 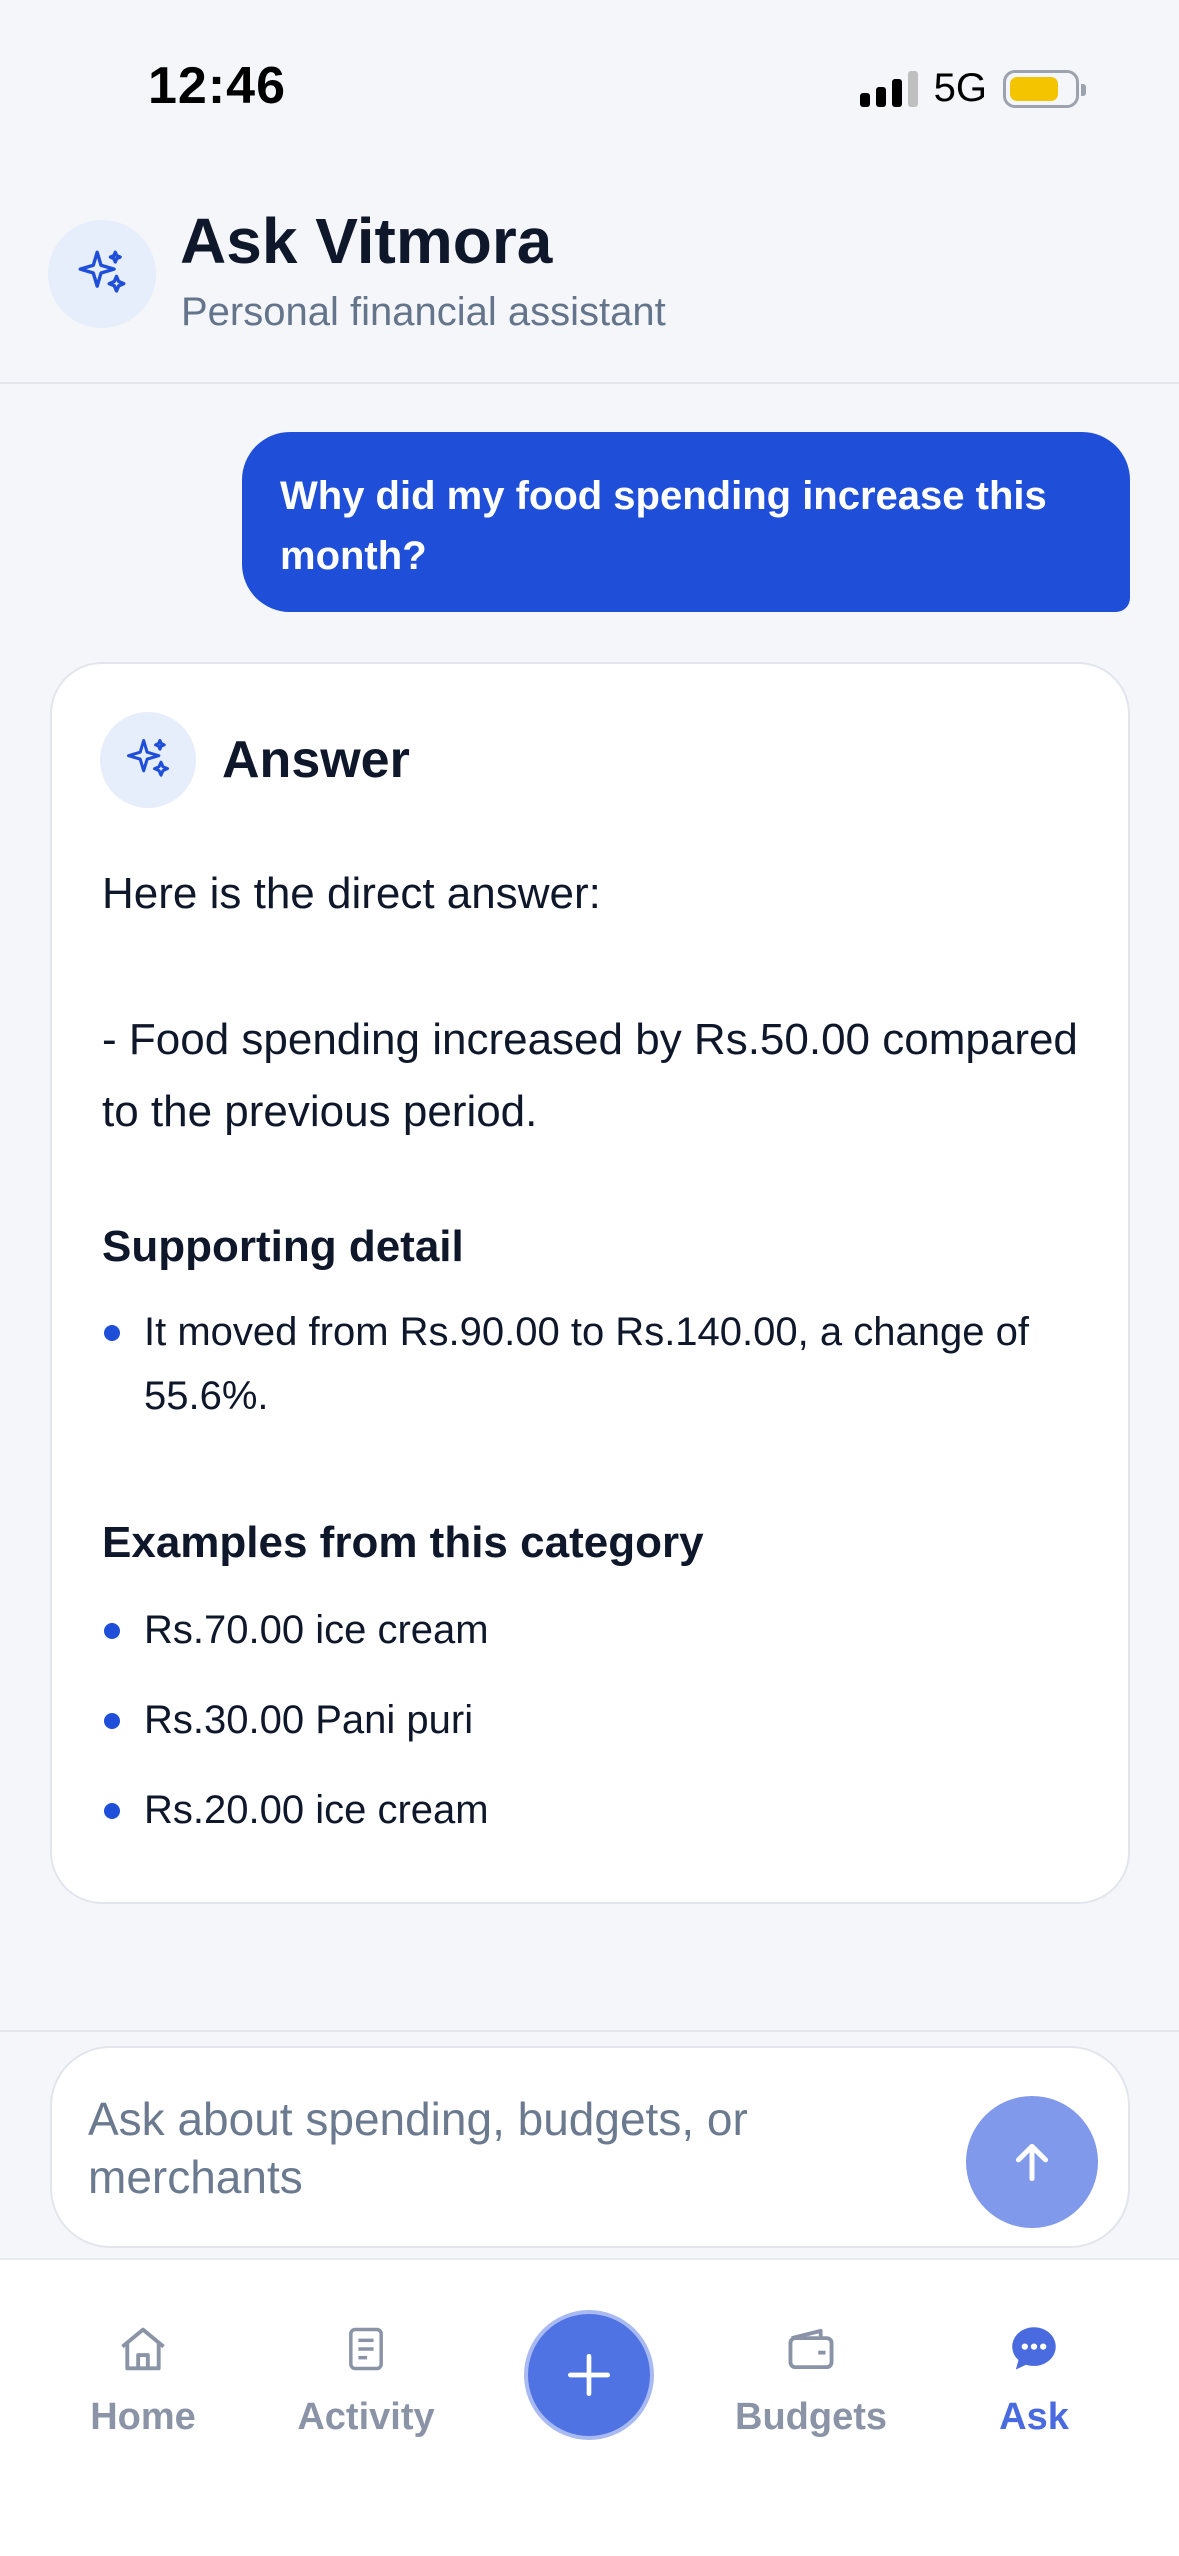 What do you see at coordinates (589, 85) in the screenshot?
I see `status-bar: 12:46 5G` at bounding box center [589, 85].